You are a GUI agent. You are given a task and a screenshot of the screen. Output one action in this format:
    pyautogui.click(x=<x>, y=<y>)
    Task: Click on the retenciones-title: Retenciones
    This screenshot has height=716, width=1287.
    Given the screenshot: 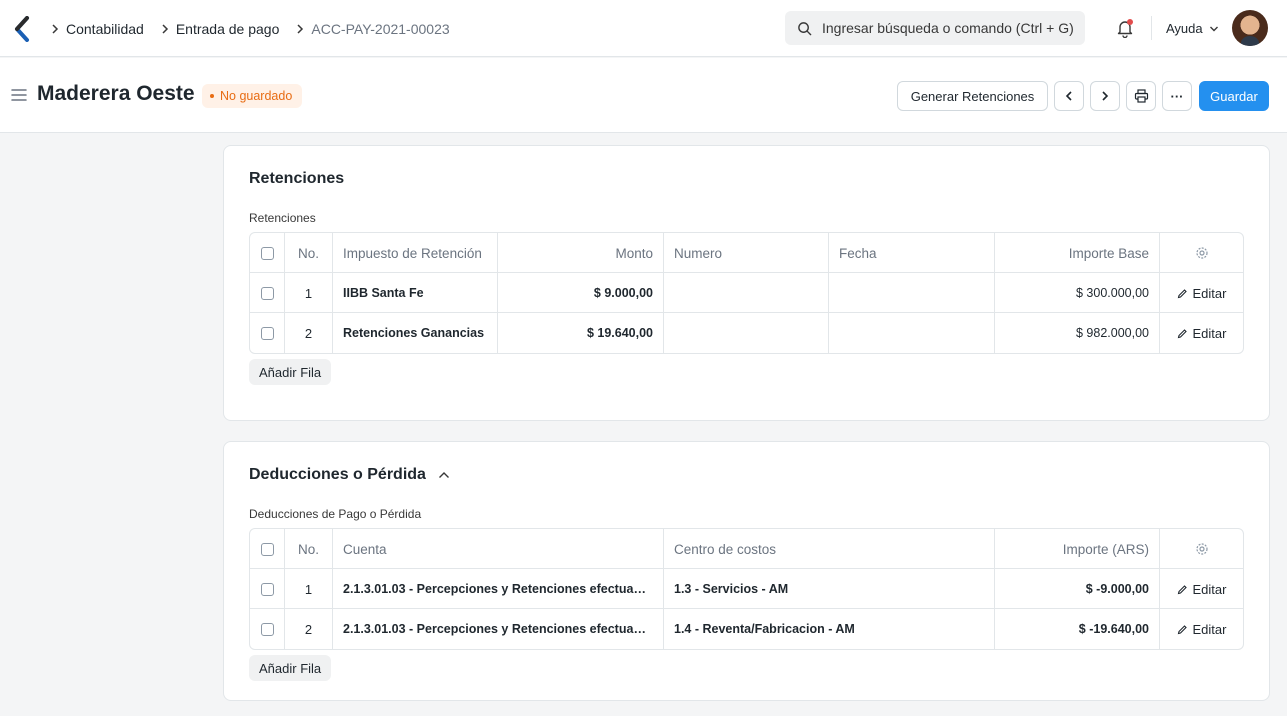 What is the action you would take?
    pyautogui.click(x=297, y=178)
    